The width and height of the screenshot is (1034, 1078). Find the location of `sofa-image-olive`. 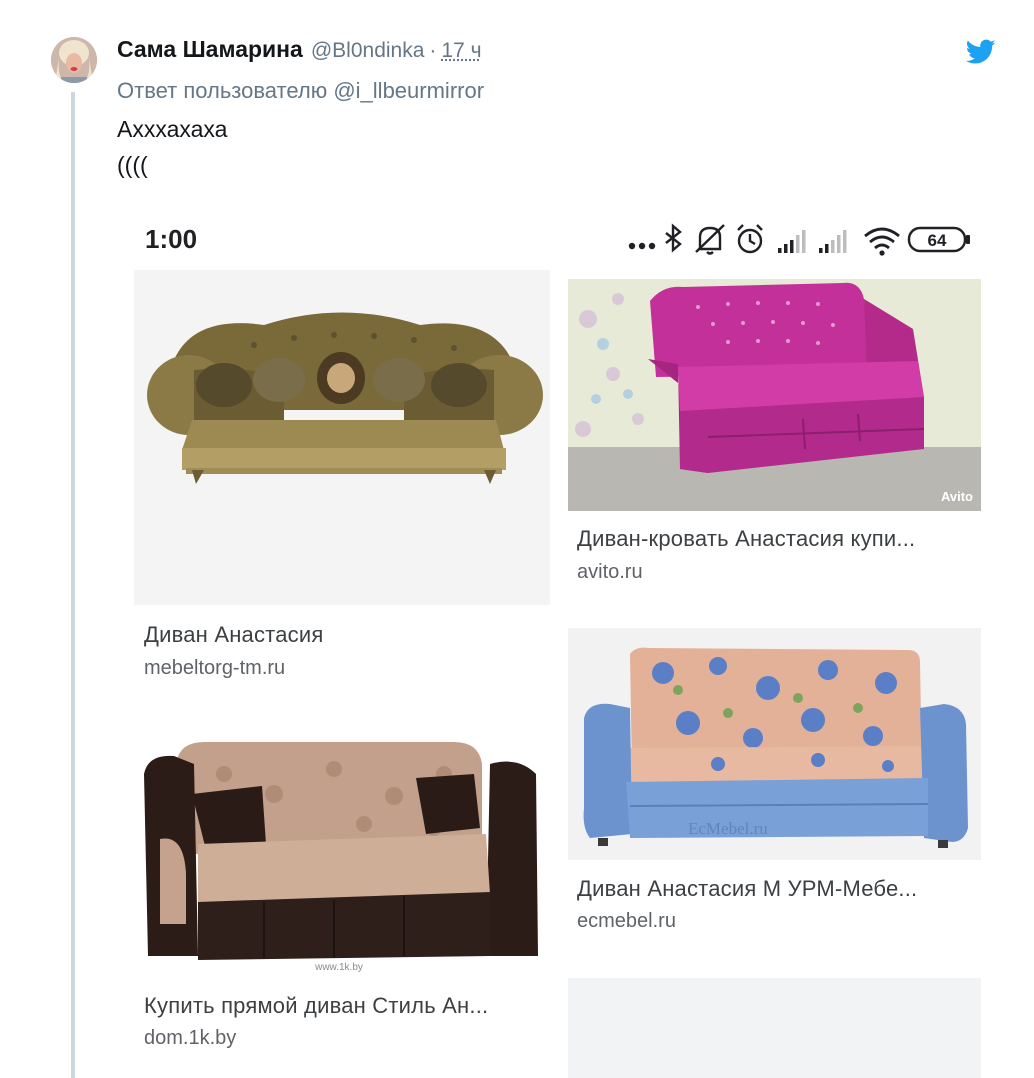

sofa-image-olive is located at coordinates (342, 437).